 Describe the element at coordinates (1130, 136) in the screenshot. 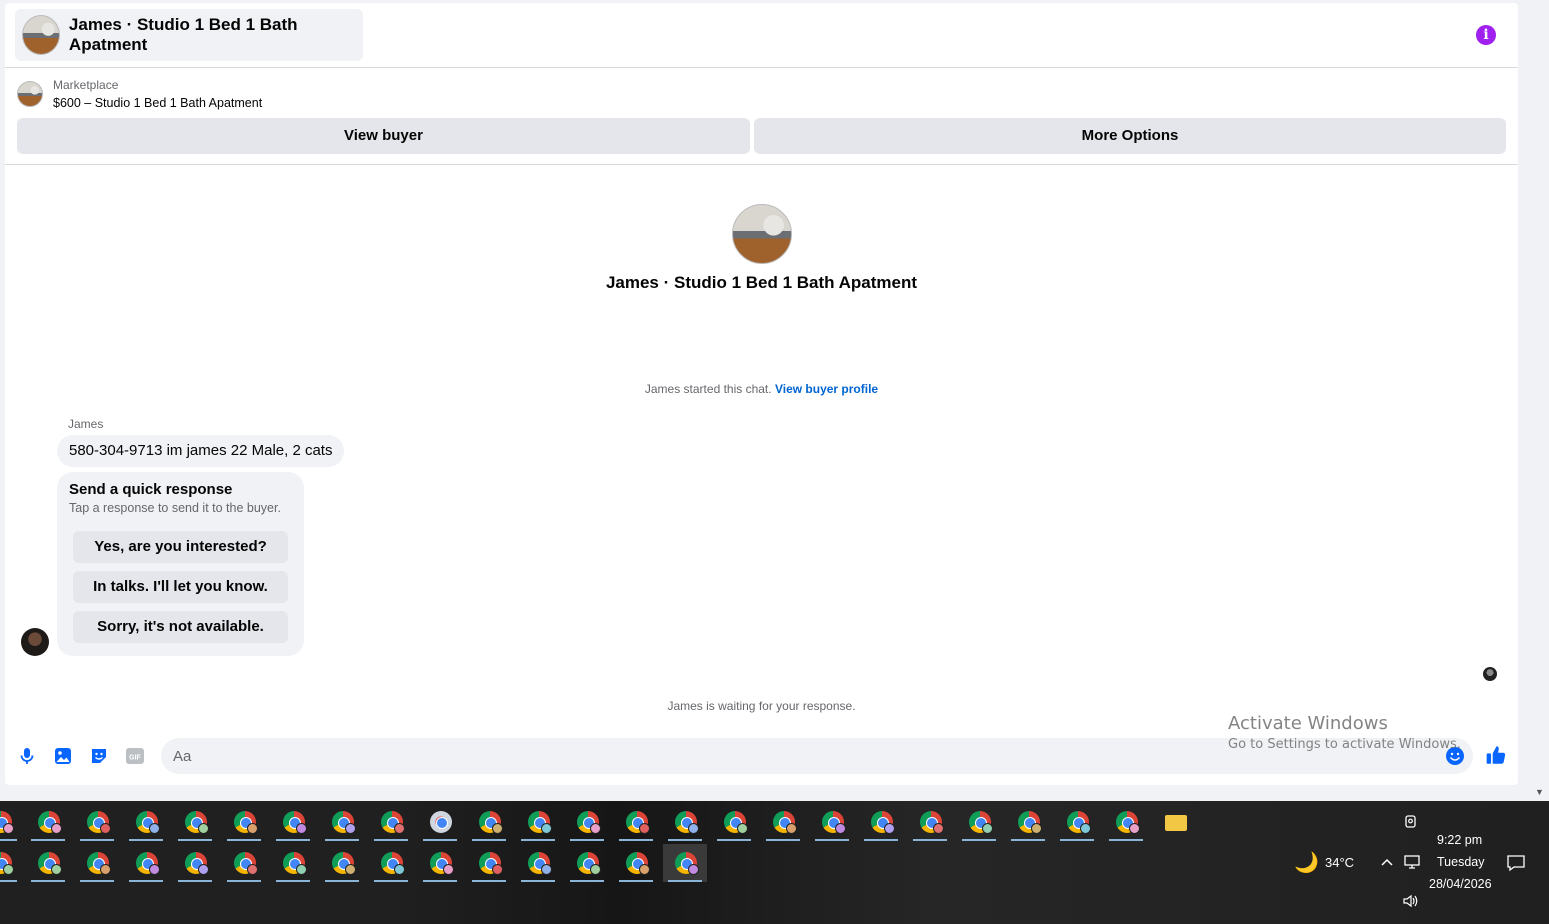

I see `more-options-button: More Options` at that location.